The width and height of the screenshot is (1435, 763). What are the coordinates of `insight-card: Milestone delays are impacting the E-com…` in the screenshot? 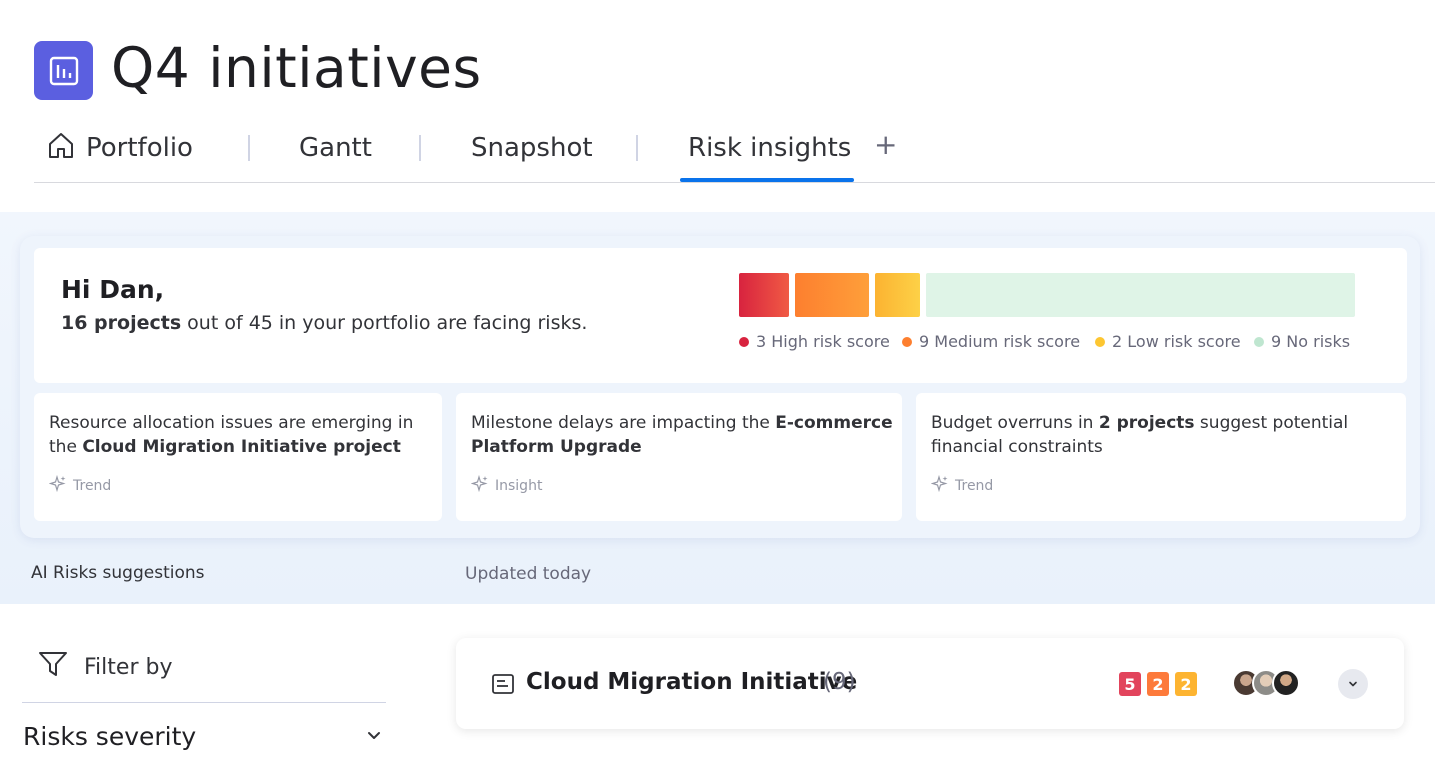 It's located at (679, 457).